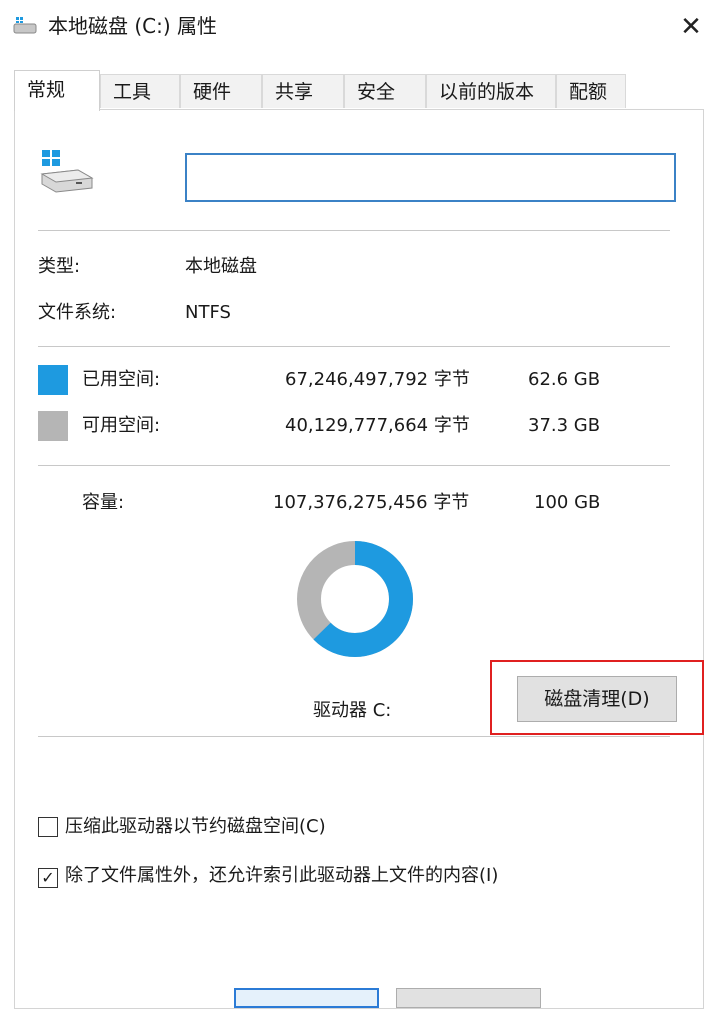 The image size is (720, 1009). What do you see at coordinates (132, 92) in the screenshot?
I see `tab-label: 工具` at bounding box center [132, 92].